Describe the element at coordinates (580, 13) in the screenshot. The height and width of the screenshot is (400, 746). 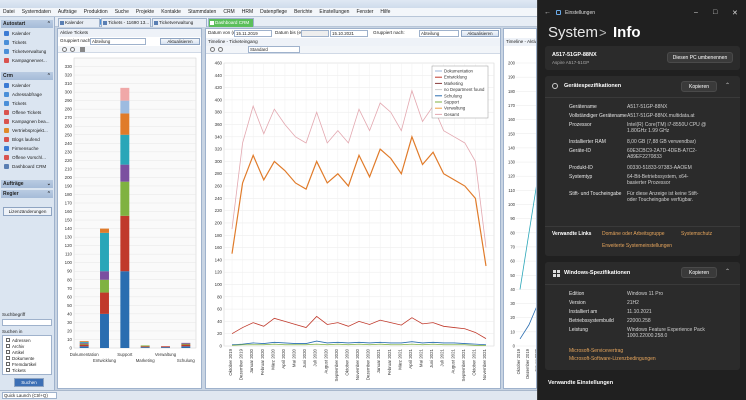
I see `window-title: Einstellungen` at that location.